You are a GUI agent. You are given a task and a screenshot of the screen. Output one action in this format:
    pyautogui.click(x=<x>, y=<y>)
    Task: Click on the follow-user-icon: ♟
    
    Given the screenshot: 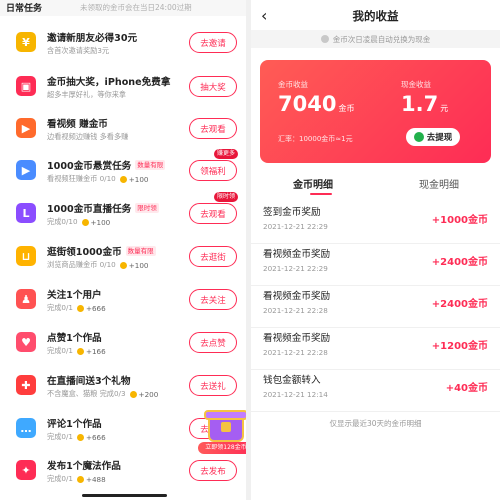 What is the action you would take?
    pyautogui.click(x=26, y=299)
    